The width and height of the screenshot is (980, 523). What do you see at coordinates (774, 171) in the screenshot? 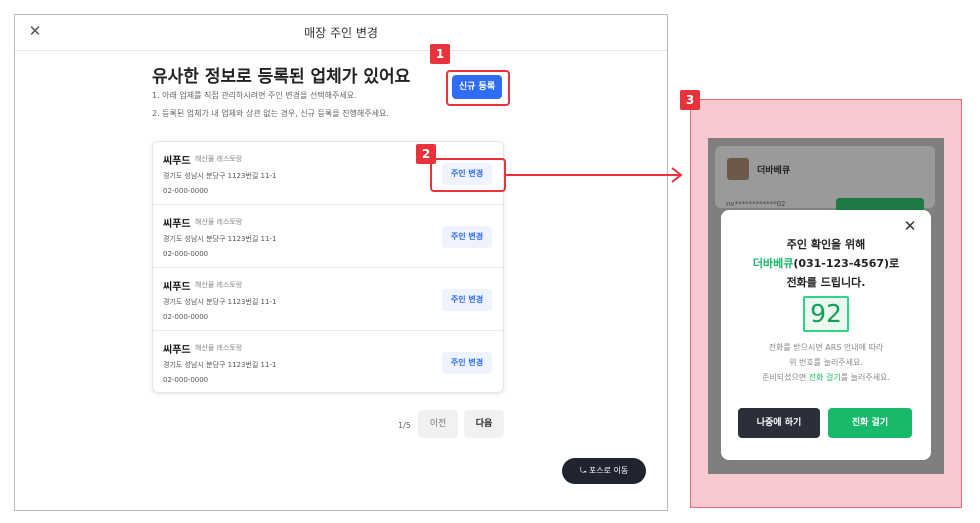
I see `store-title: 더바베큐` at bounding box center [774, 171].